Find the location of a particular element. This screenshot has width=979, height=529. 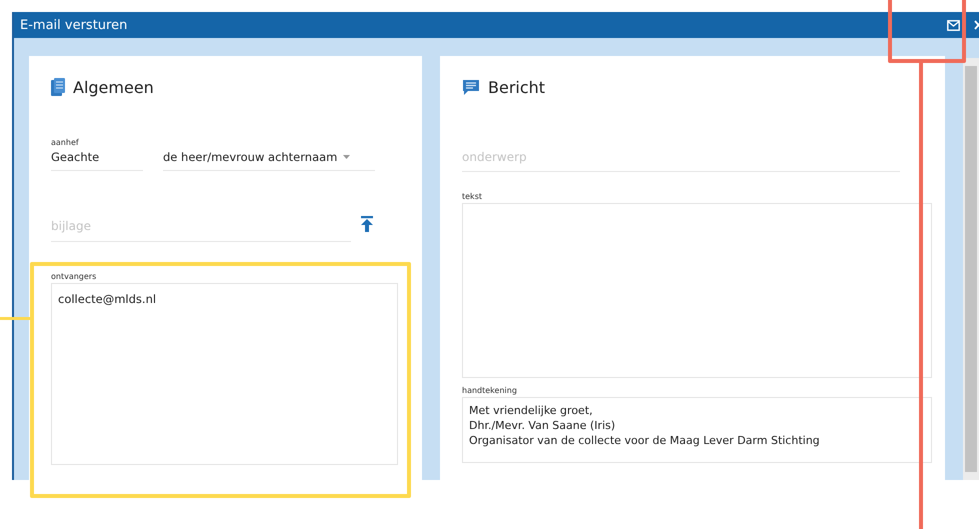

caret-icon is located at coordinates (346, 156).